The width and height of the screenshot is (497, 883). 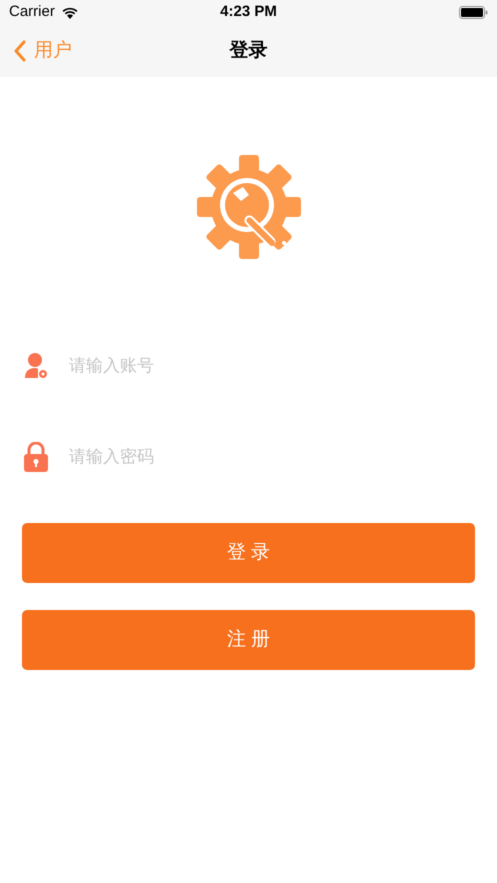 What do you see at coordinates (248, 553) in the screenshot?
I see `login-button: 登 录` at bounding box center [248, 553].